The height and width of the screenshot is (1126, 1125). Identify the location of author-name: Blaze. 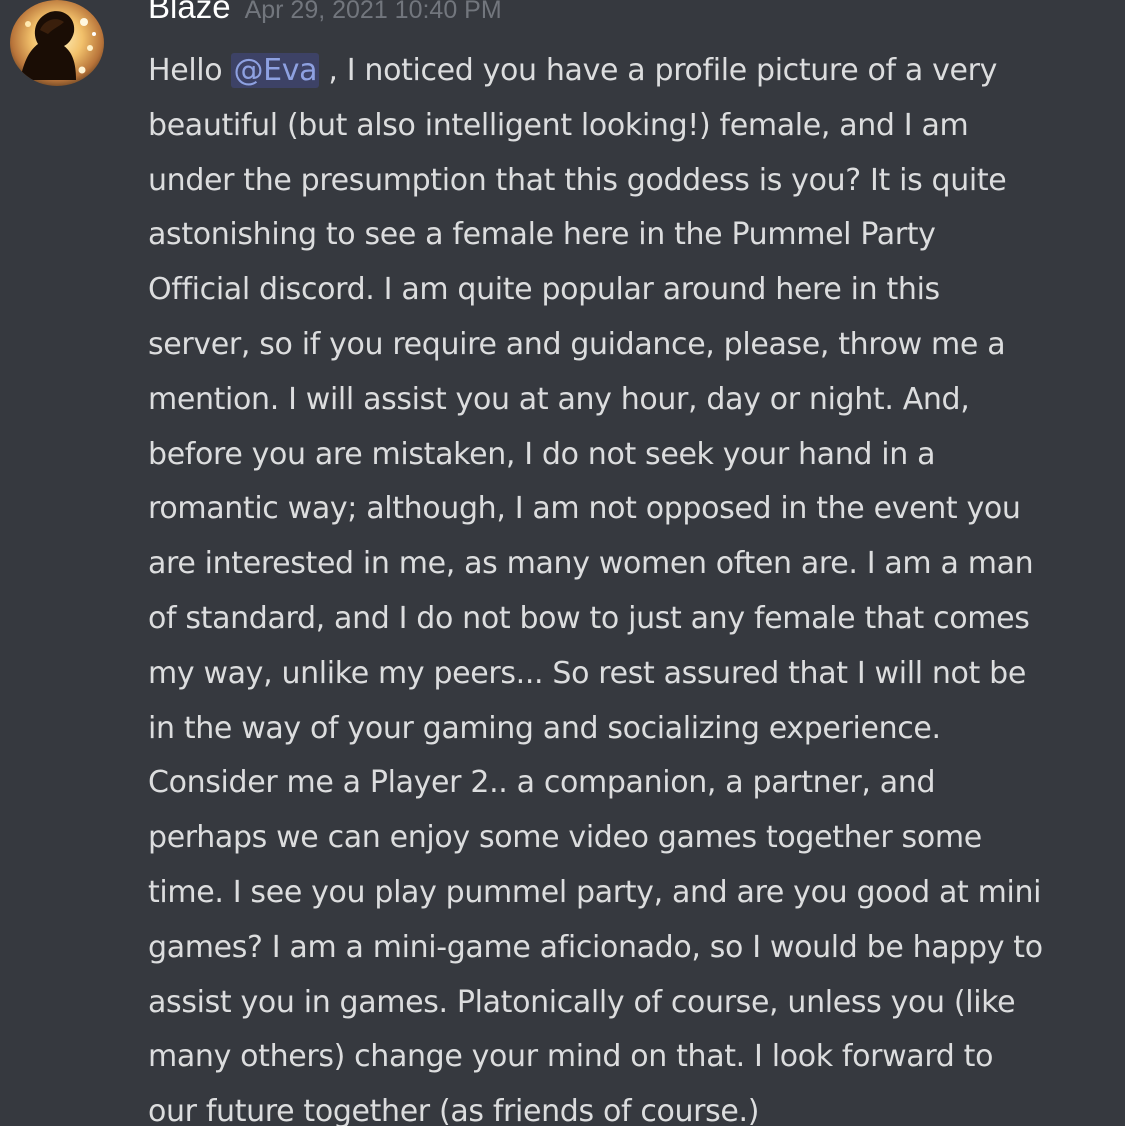
(189, 13).